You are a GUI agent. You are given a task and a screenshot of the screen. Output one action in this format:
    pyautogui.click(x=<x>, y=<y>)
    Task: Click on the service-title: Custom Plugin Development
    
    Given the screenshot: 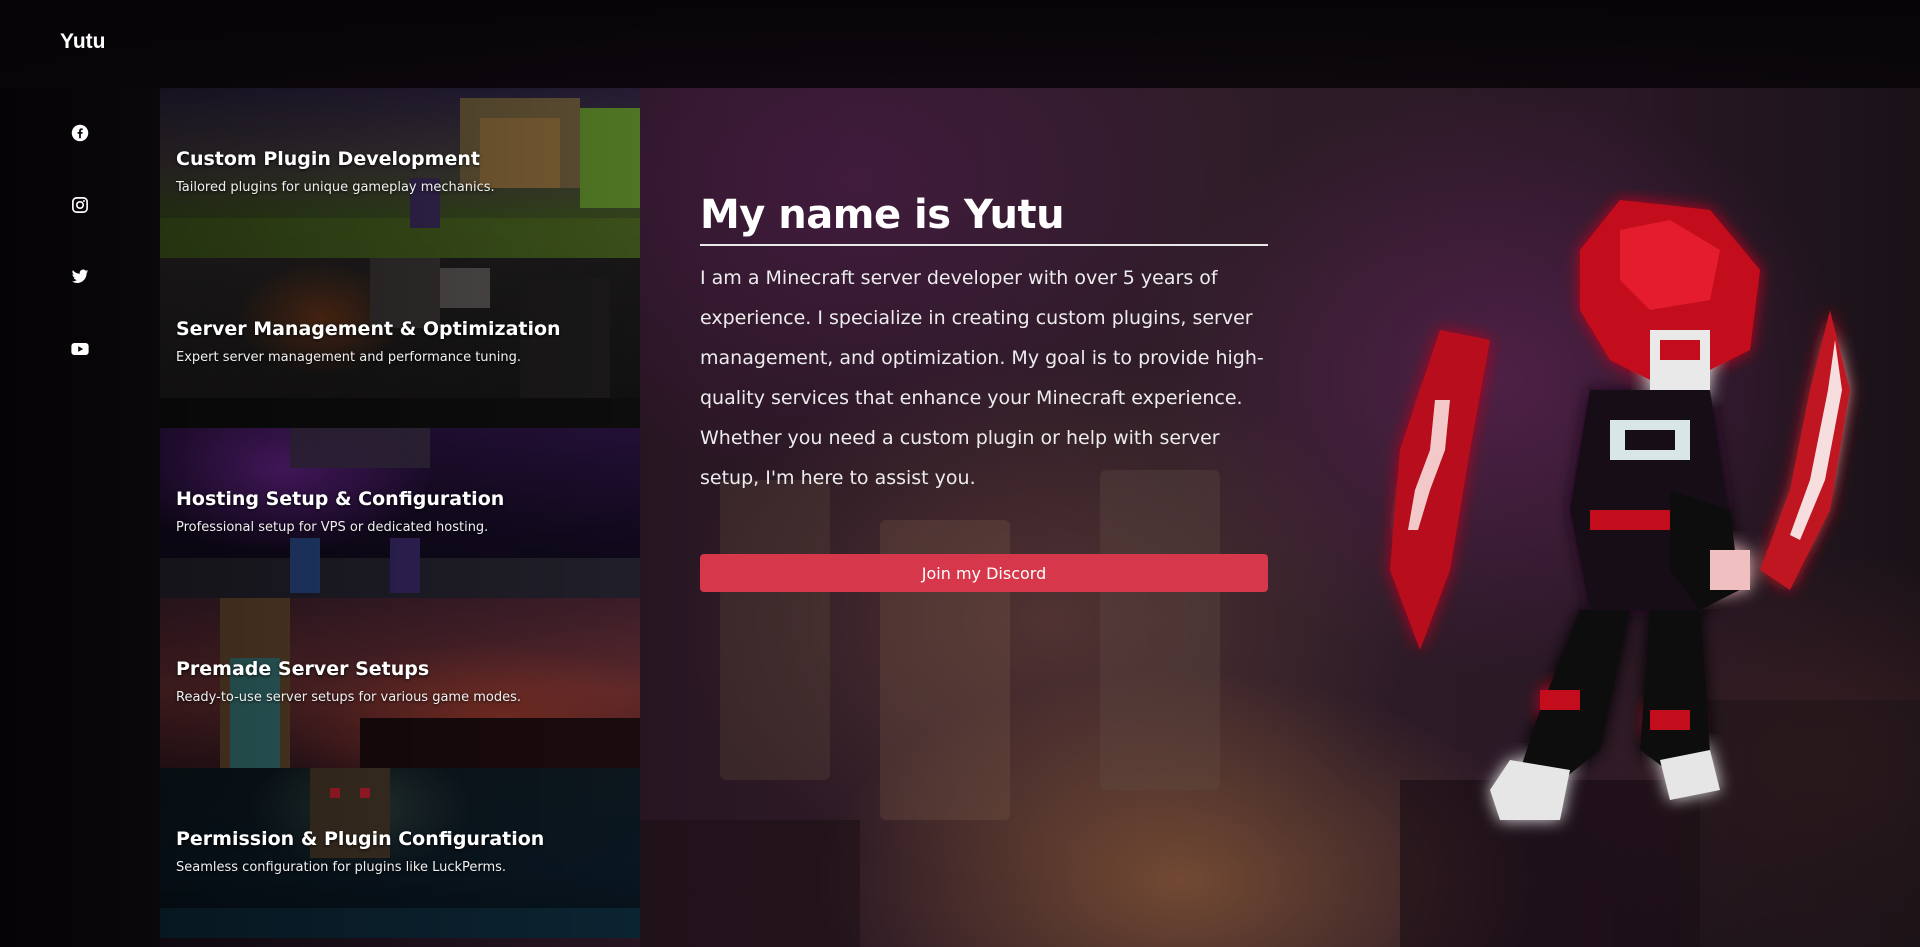 What is the action you would take?
    pyautogui.click(x=328, y=159)
    